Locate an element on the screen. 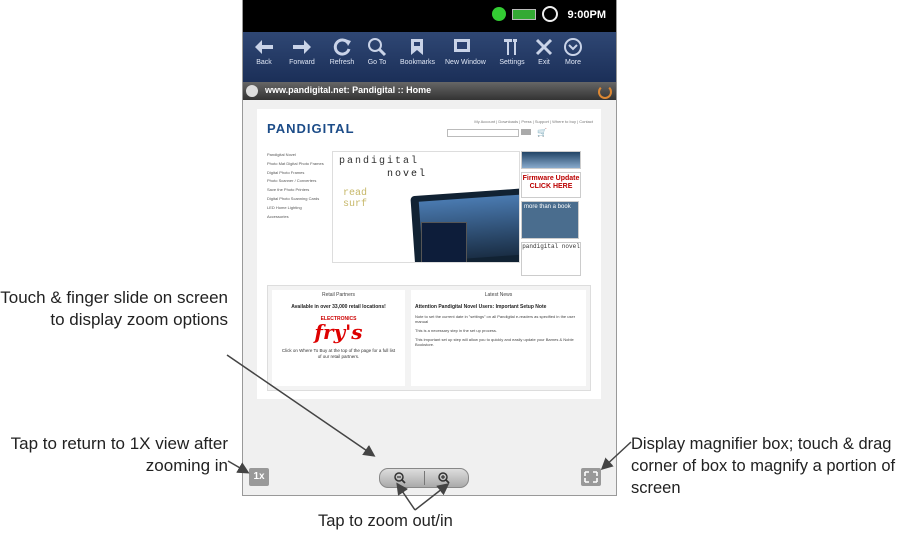 This screenshot has height=537, width=924. callout-arrows is located at coordinates (429, 432).